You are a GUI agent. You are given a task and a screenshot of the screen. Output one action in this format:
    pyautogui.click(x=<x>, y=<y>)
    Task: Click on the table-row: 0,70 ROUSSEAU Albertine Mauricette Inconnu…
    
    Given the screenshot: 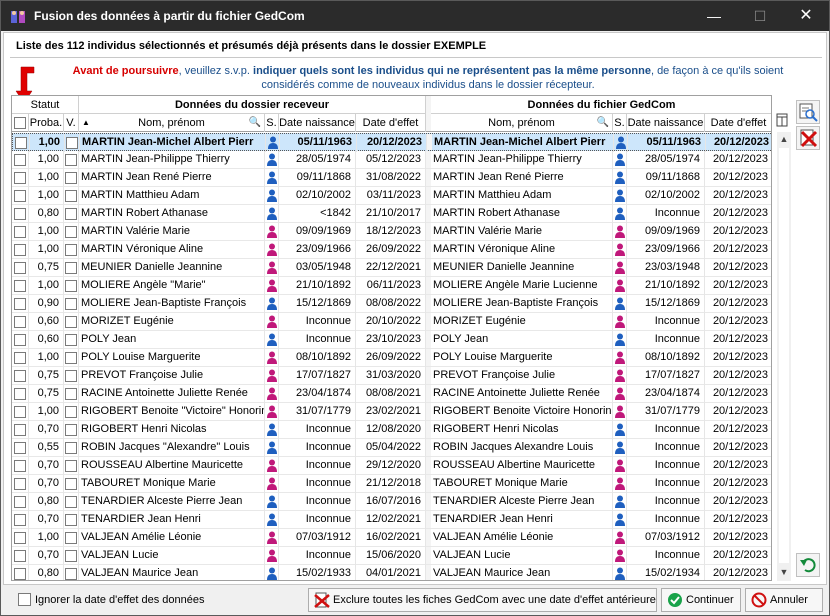 What is the action you would take?
    pyautogui.click(x=391, y=466)
    